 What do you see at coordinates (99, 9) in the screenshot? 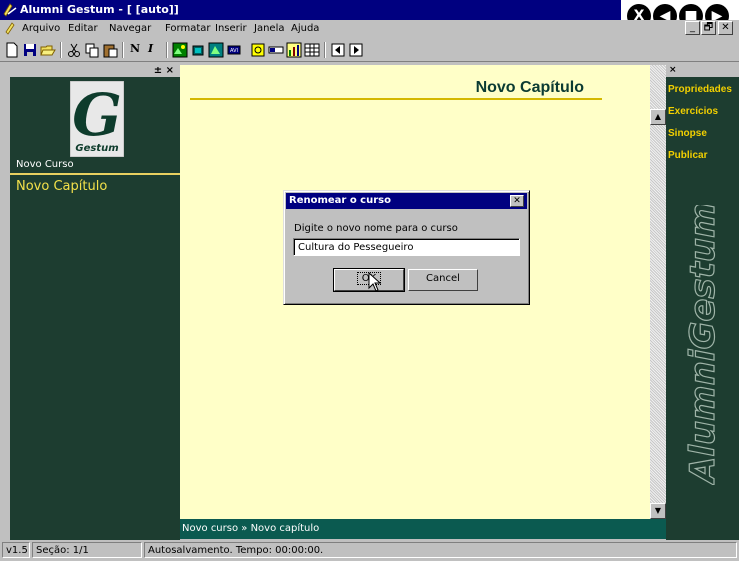
I see `window-title: Alumni Gestum - [ [auto]]` at bounding box center [99, 9].